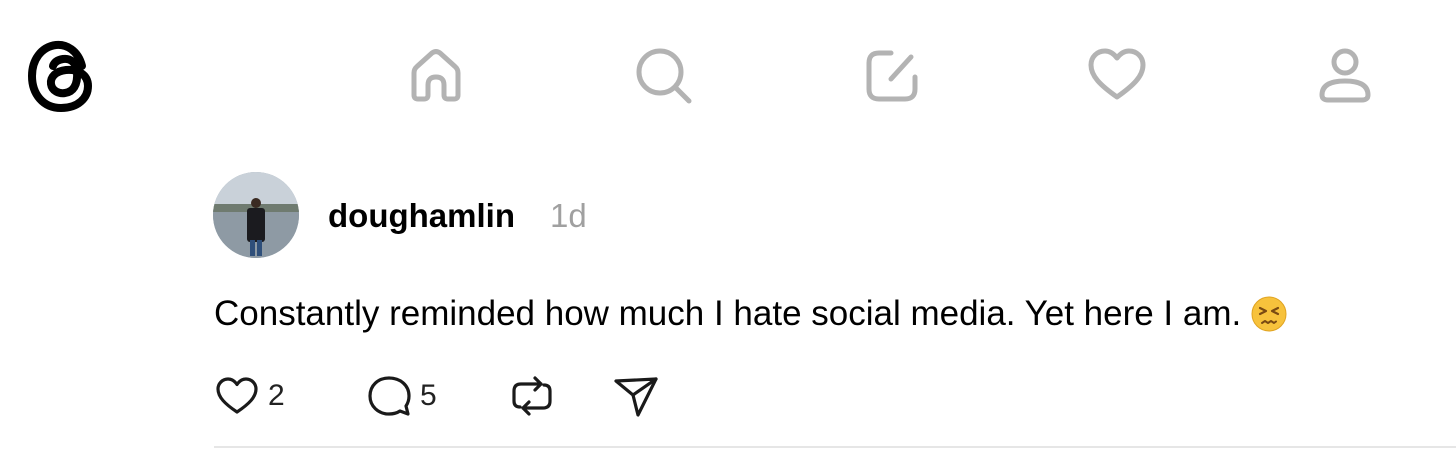  What do you see at coordinates (256, 215) in the screenshot?
I see `avatar` at bounding box center [256, 215].